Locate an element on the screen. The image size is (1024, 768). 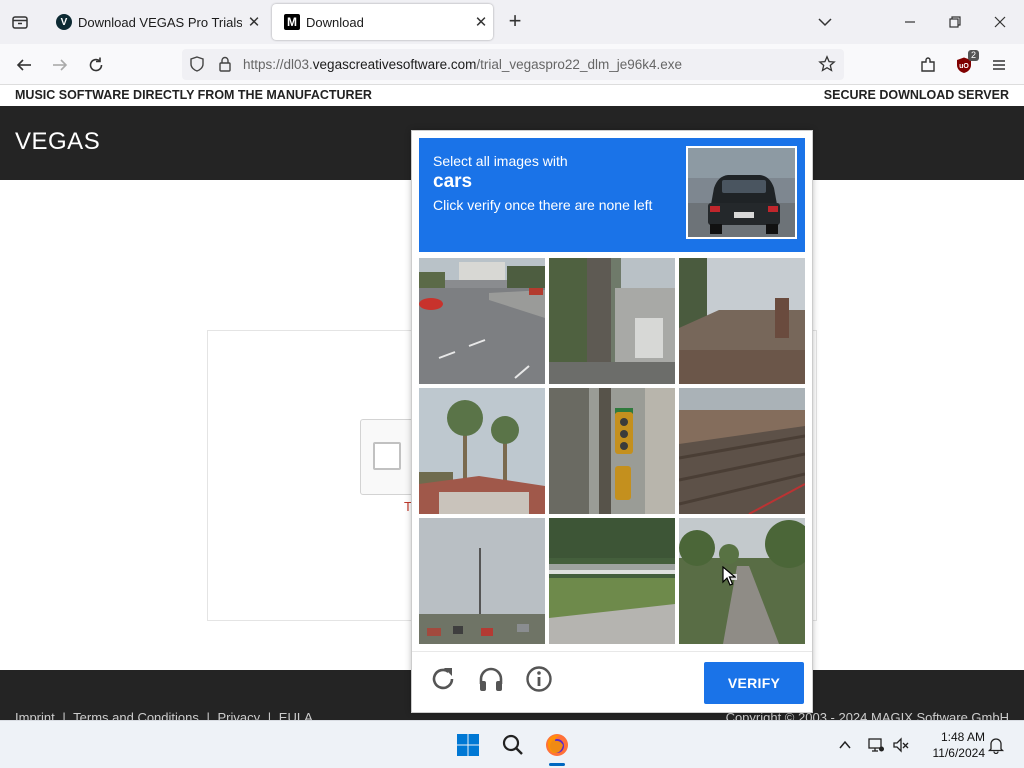
back-icon is located at coordinates (24, 65).